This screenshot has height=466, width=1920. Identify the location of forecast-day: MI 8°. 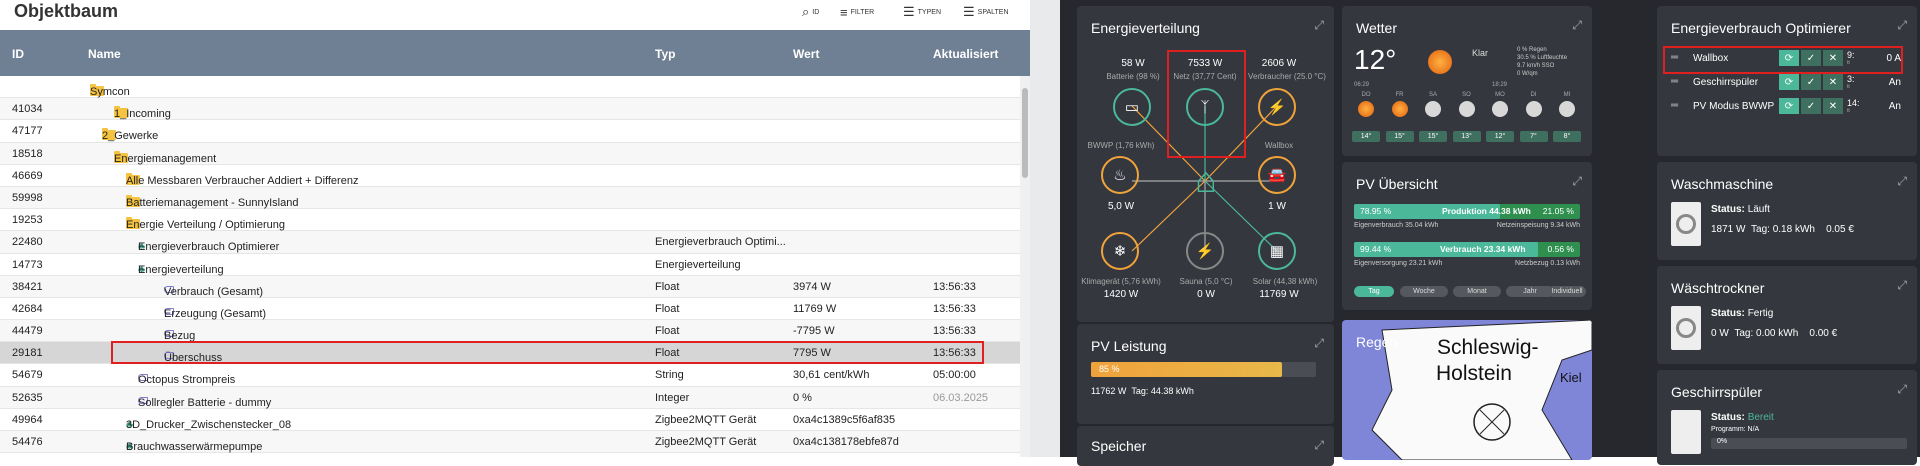
(1567, 121).